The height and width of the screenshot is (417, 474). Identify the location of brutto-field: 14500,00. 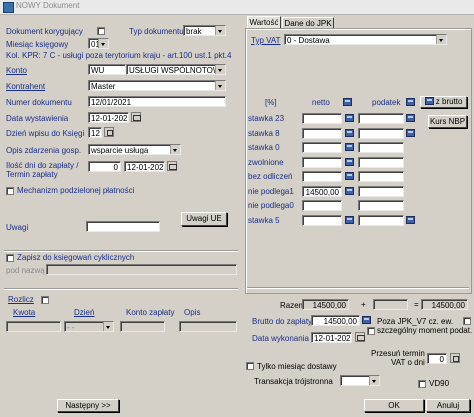
(335, 320).